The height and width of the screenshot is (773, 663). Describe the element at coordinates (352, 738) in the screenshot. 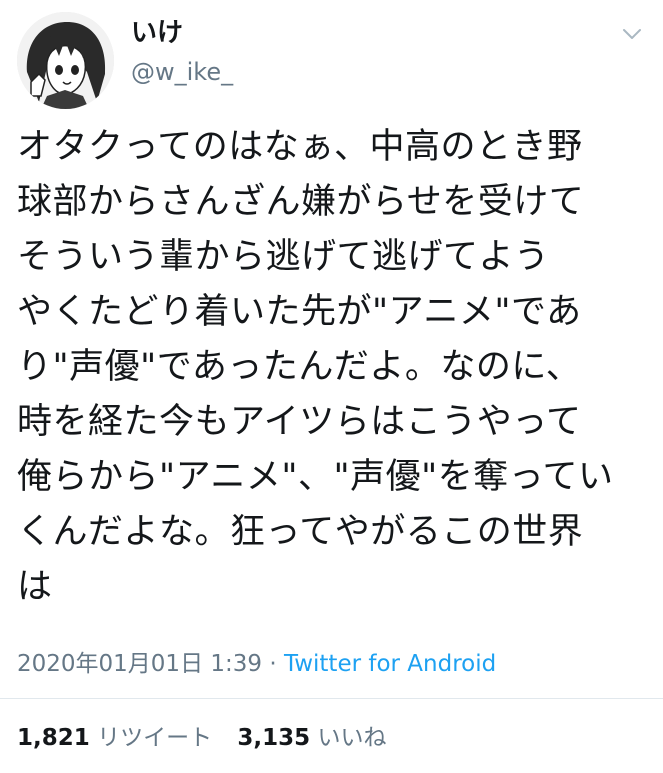

I see `likes-label: いいね` at that location.